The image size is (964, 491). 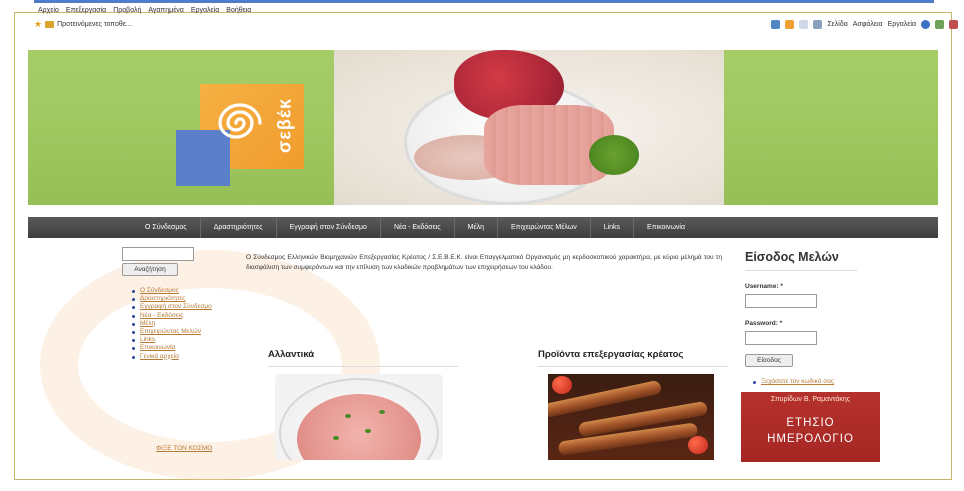 I want to click on menu-tools: Εργαλεία, so click(x=205, y=10).